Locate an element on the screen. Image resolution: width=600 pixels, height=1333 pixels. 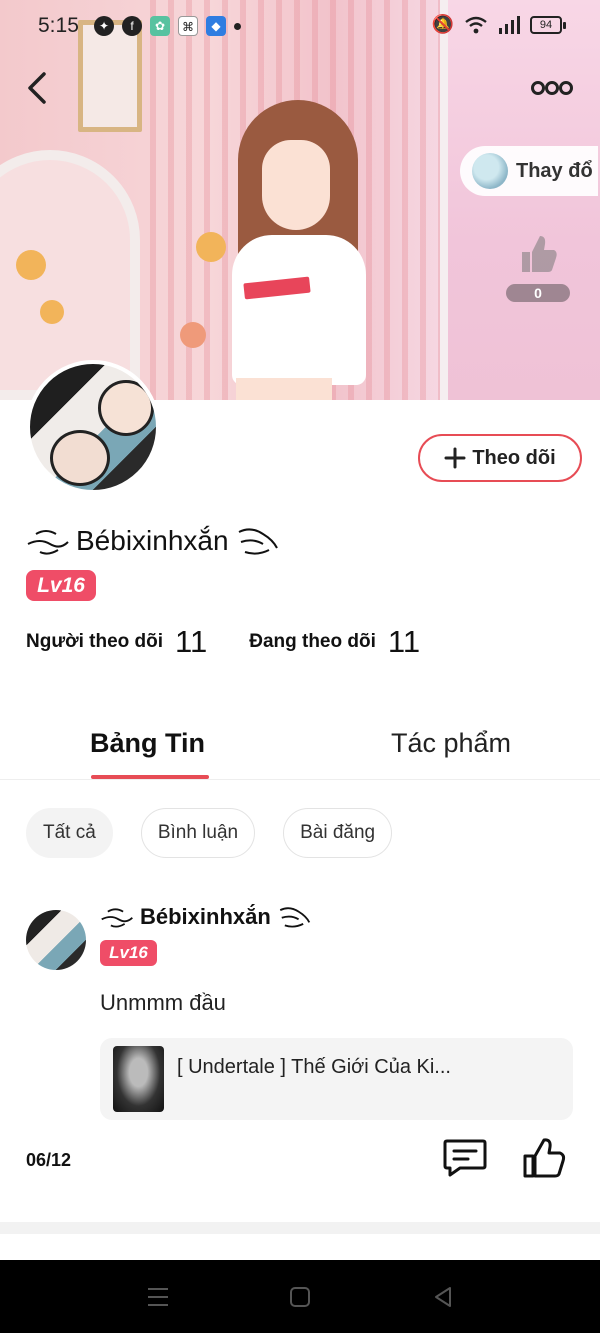
wifi-icon is located at coordinates (476, 24).